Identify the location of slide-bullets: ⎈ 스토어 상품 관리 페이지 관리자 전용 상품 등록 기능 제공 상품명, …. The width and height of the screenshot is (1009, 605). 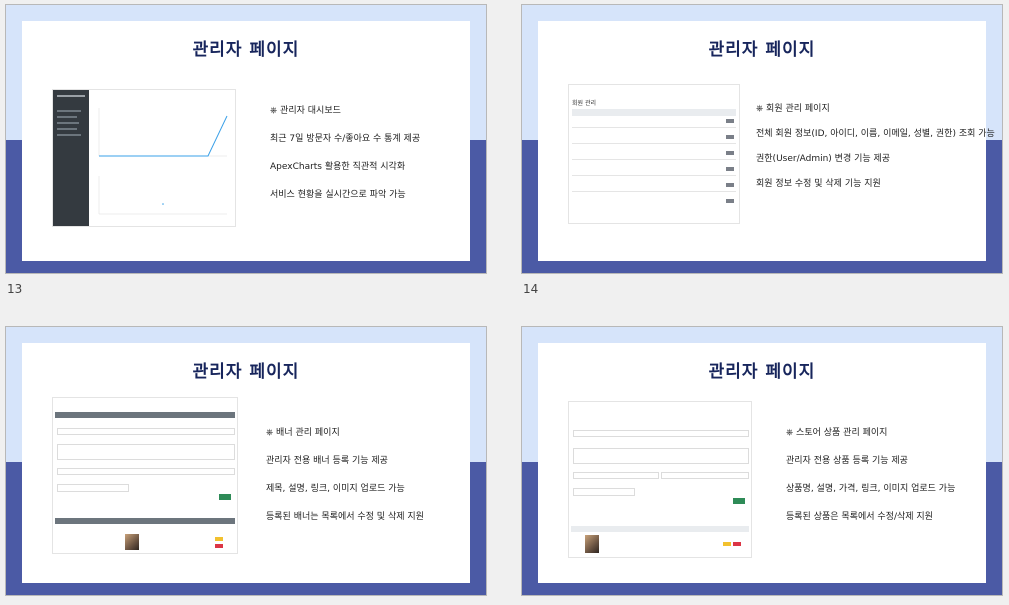
(870, 475).